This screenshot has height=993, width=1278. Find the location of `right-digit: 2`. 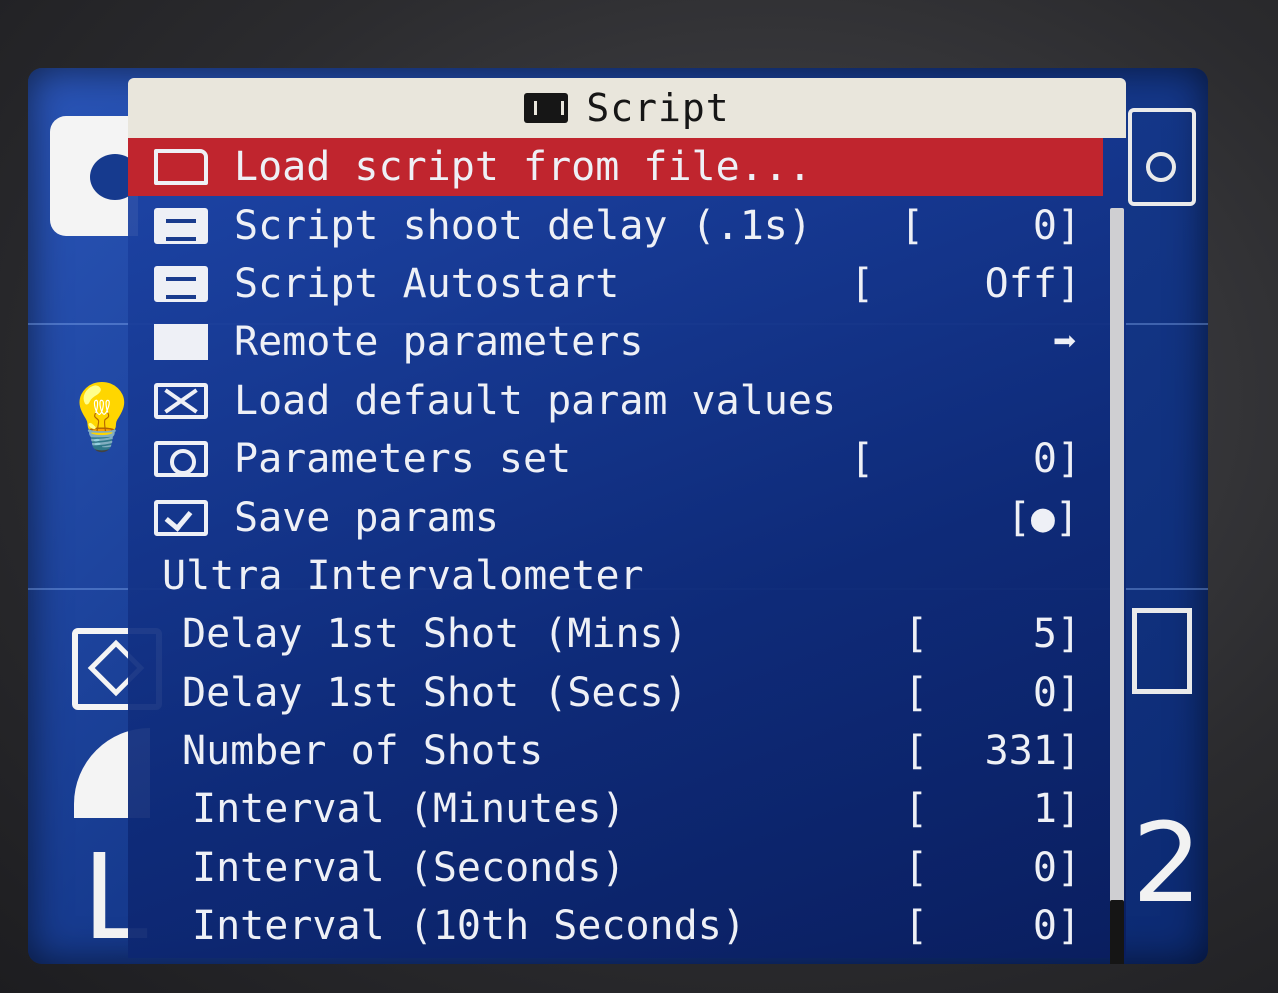

right-digit: 2 is located at coordinates (1167, 863).